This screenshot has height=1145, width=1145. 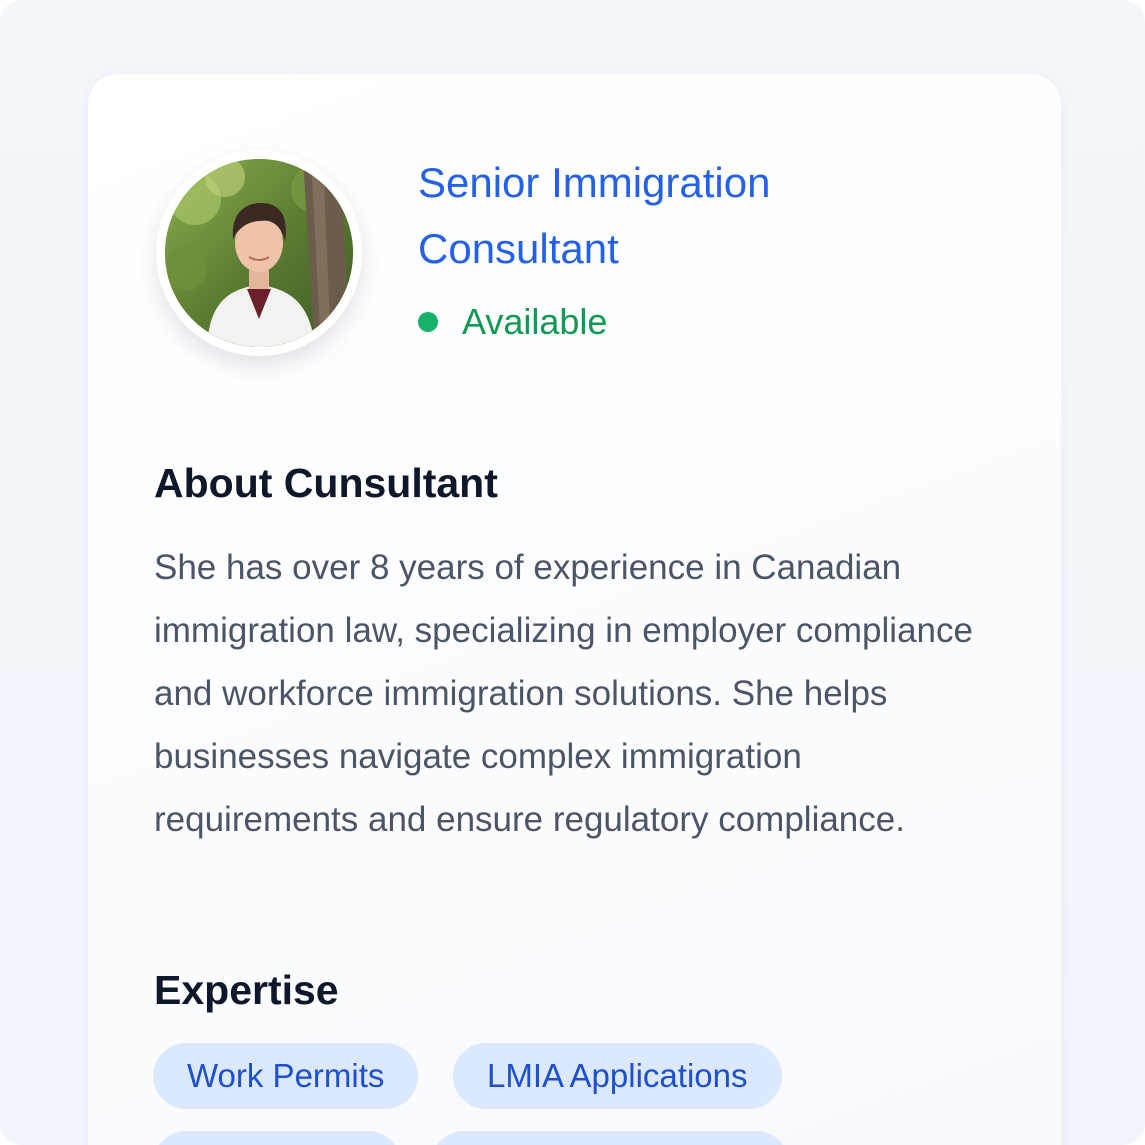 I want to click on status-dot-icon, so click(x=428, y=322).